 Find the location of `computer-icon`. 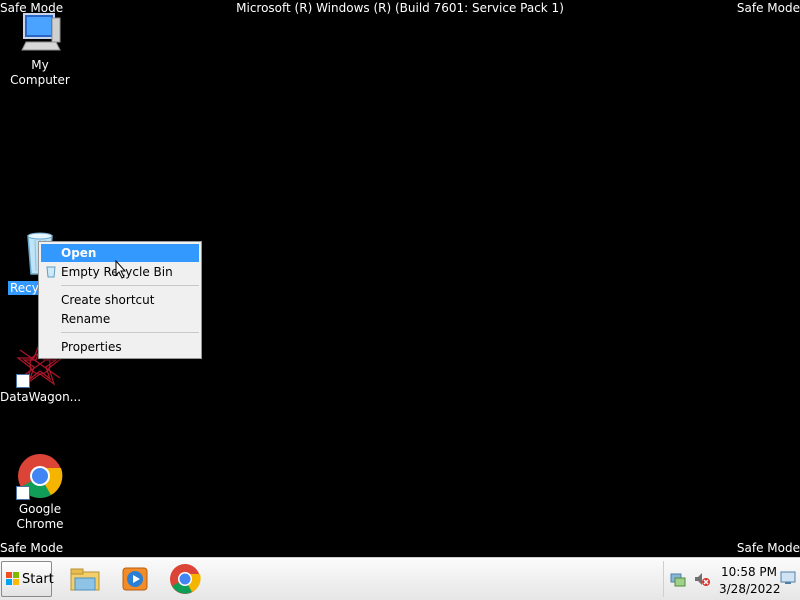

computer-icon is located at coordinates (40, 32).